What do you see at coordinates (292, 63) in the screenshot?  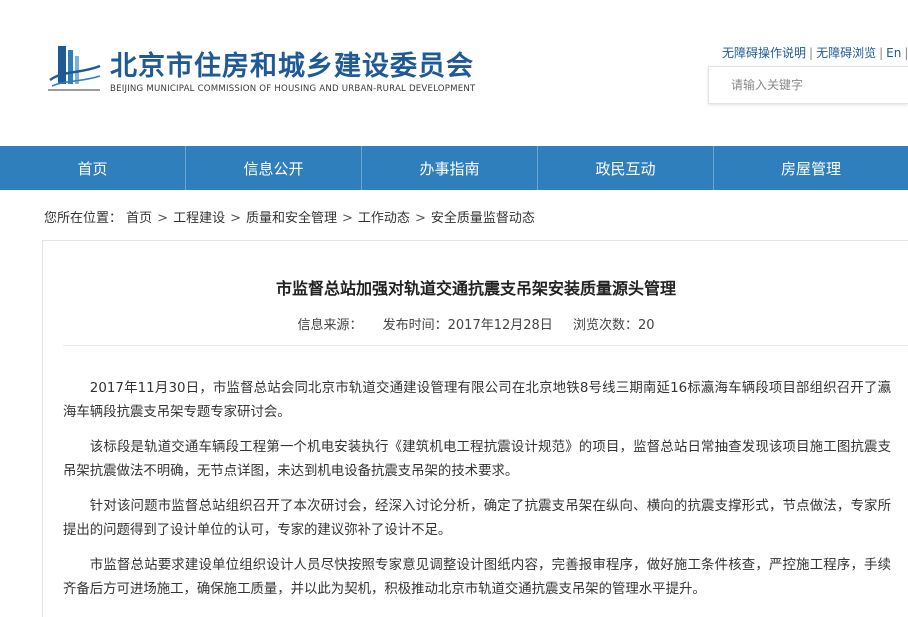 I see `site-title: 北京市住房和城乡建设委员会` at bounding box center [292, 63].